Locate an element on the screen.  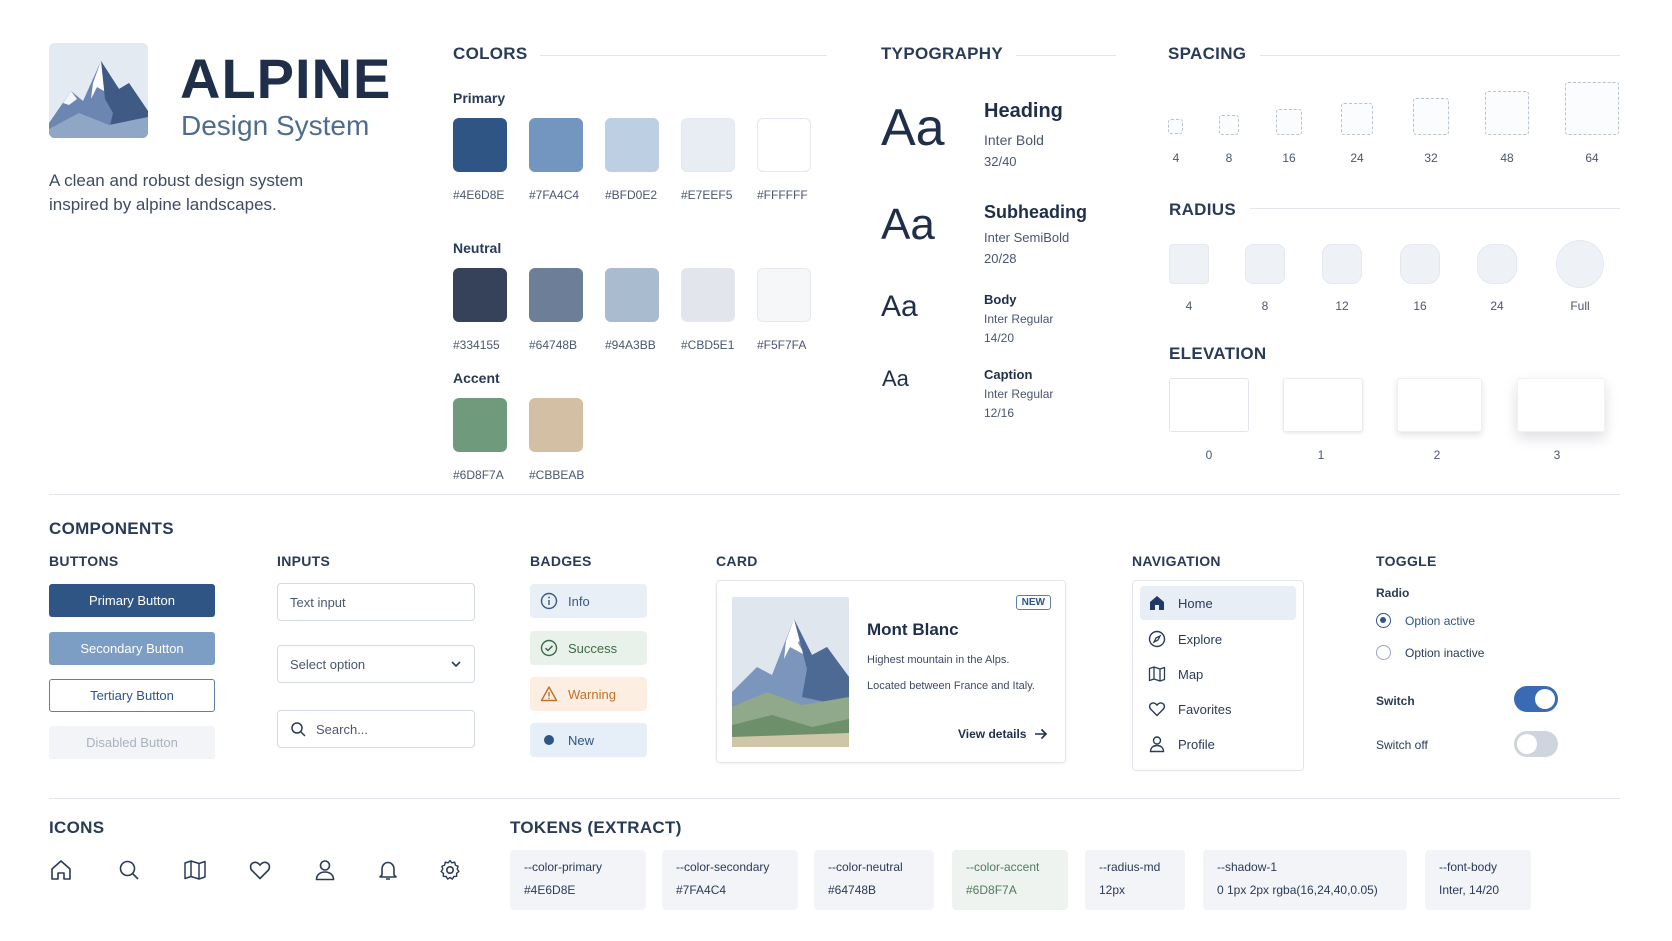
type-font-subheading: Inter SemiBold is located at coordinates (1027, 237).